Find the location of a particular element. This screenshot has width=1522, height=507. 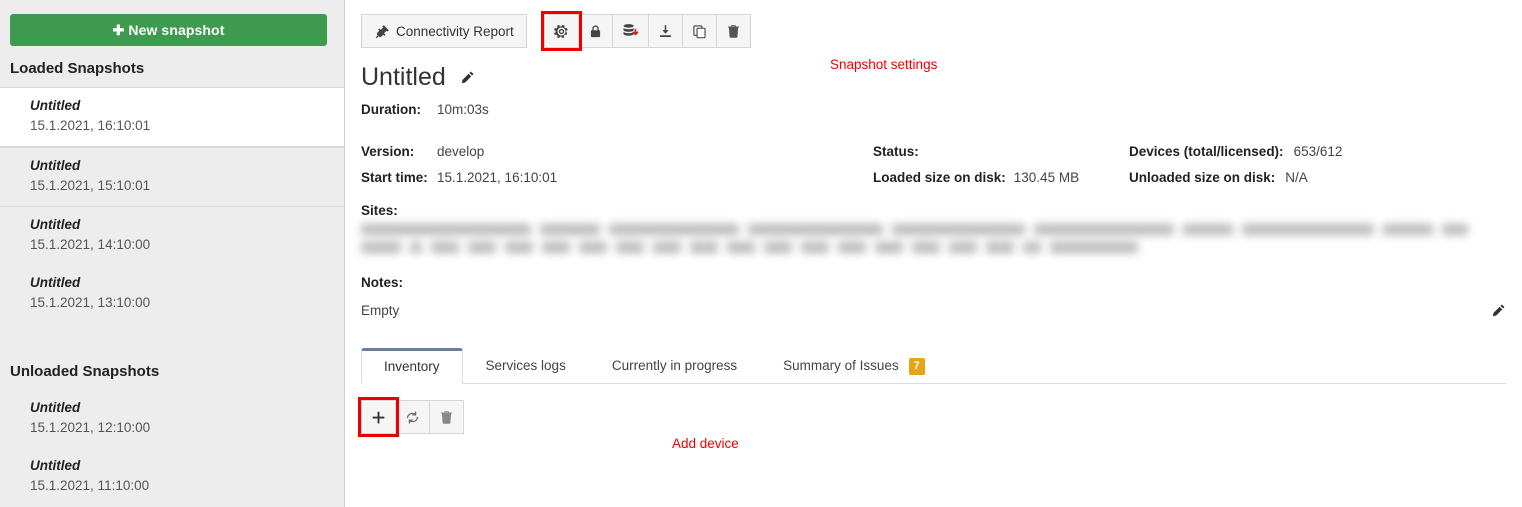

database-download-icon is located at coordinates (630, 31).